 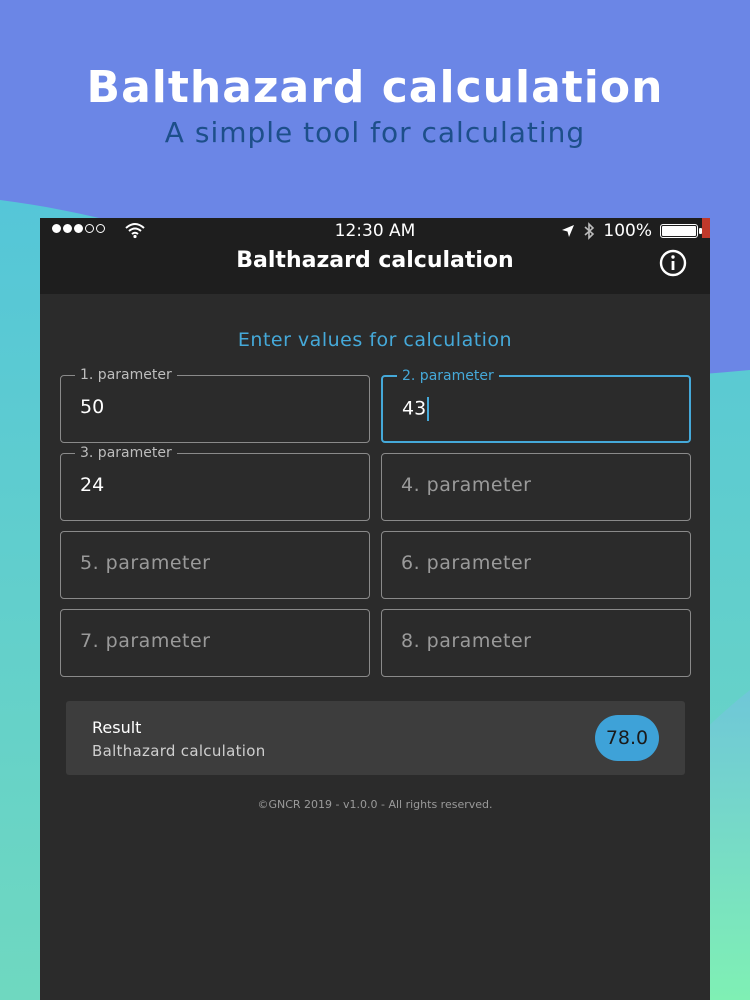 What do you see at coordinates (375, 232) in the screenshot?
I see `status-bar: 12:30 AM 100%` at bounding box center [375, 232].